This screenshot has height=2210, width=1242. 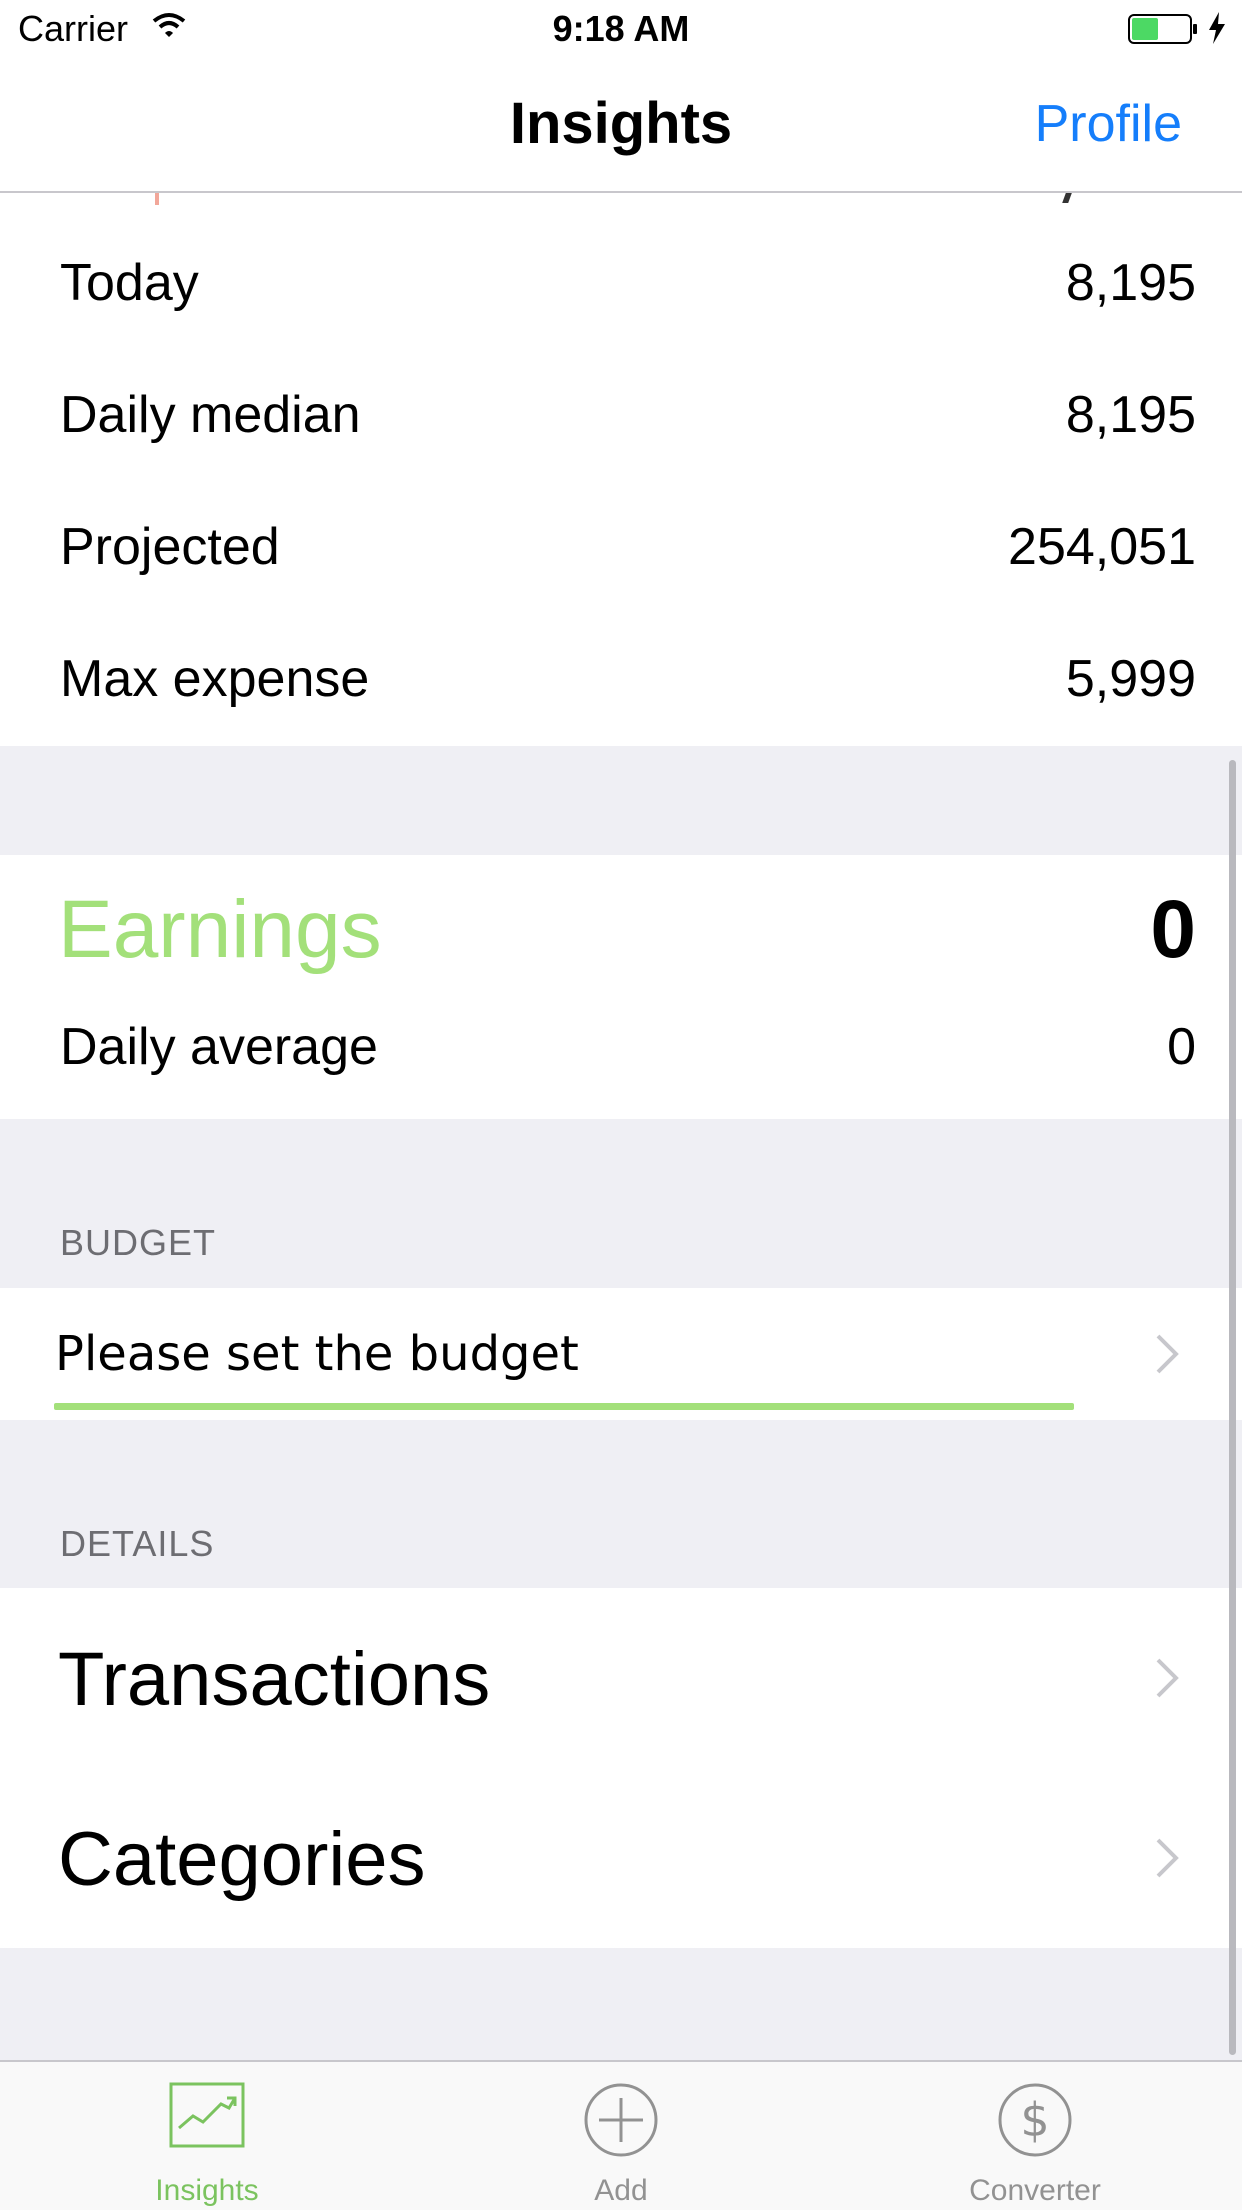 What do you see at coordinates (1108, 124) in the screenshot?
I see `profile-button: Profile` at bounding box center [1108, 124].